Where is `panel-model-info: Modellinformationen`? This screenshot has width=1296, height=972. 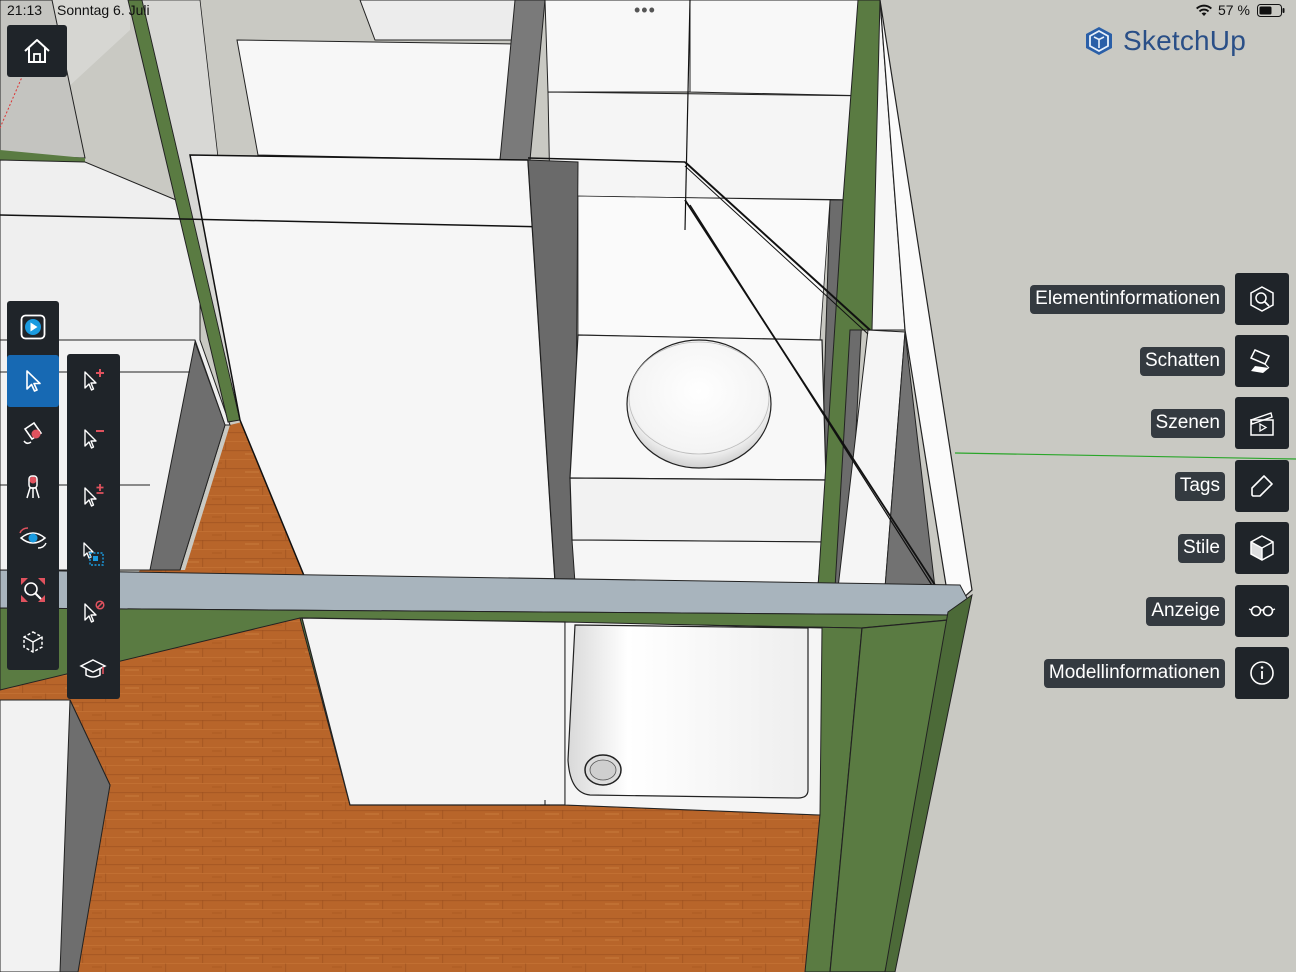 panel-model-info: Modellinformationen is located at coordinates (1166, 673).